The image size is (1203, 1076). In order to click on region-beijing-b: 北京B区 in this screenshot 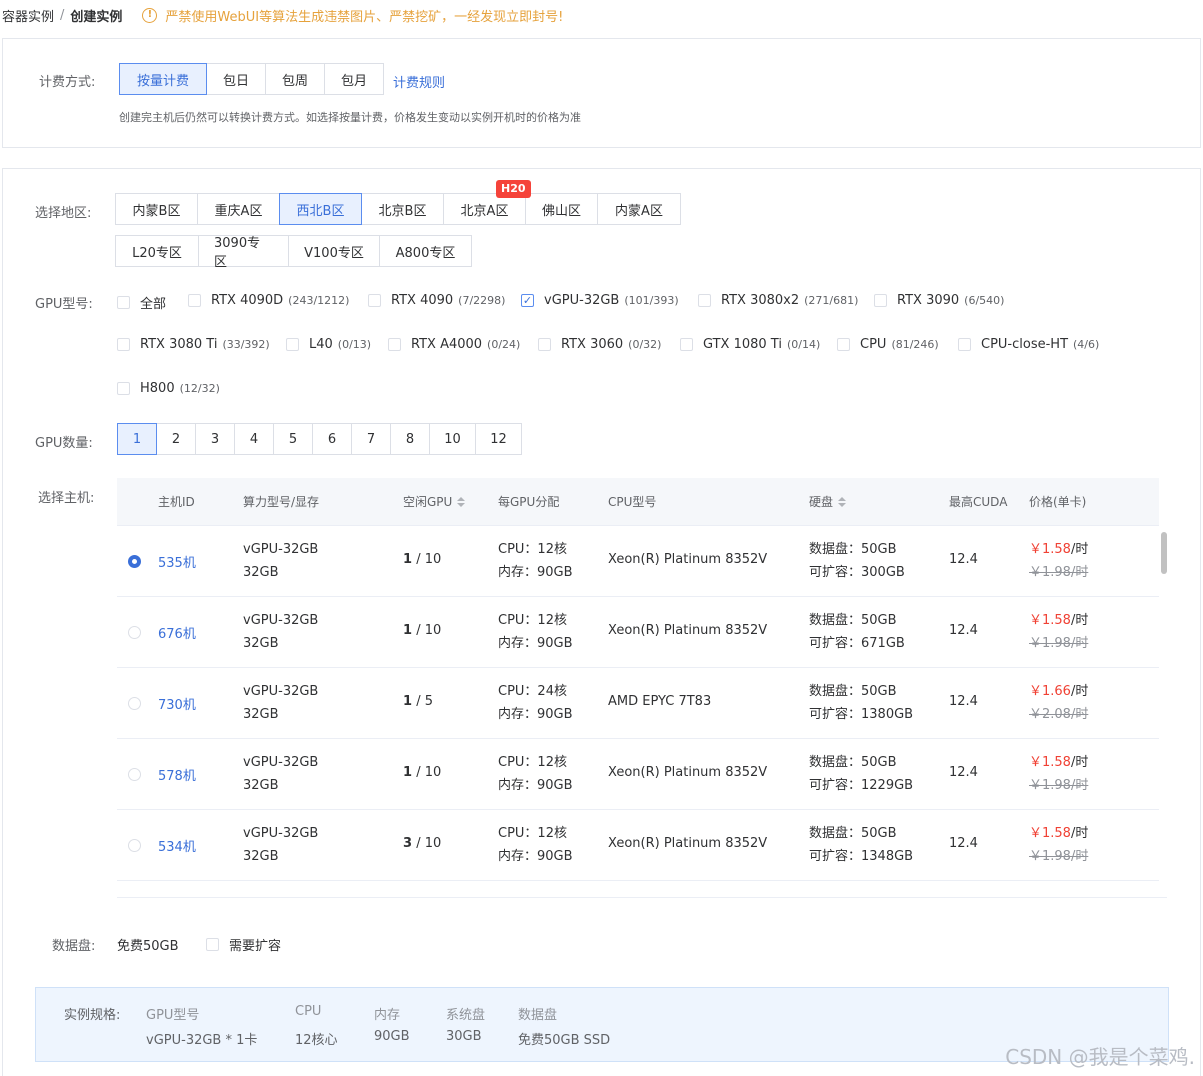, I will do `click(402, 209)`.